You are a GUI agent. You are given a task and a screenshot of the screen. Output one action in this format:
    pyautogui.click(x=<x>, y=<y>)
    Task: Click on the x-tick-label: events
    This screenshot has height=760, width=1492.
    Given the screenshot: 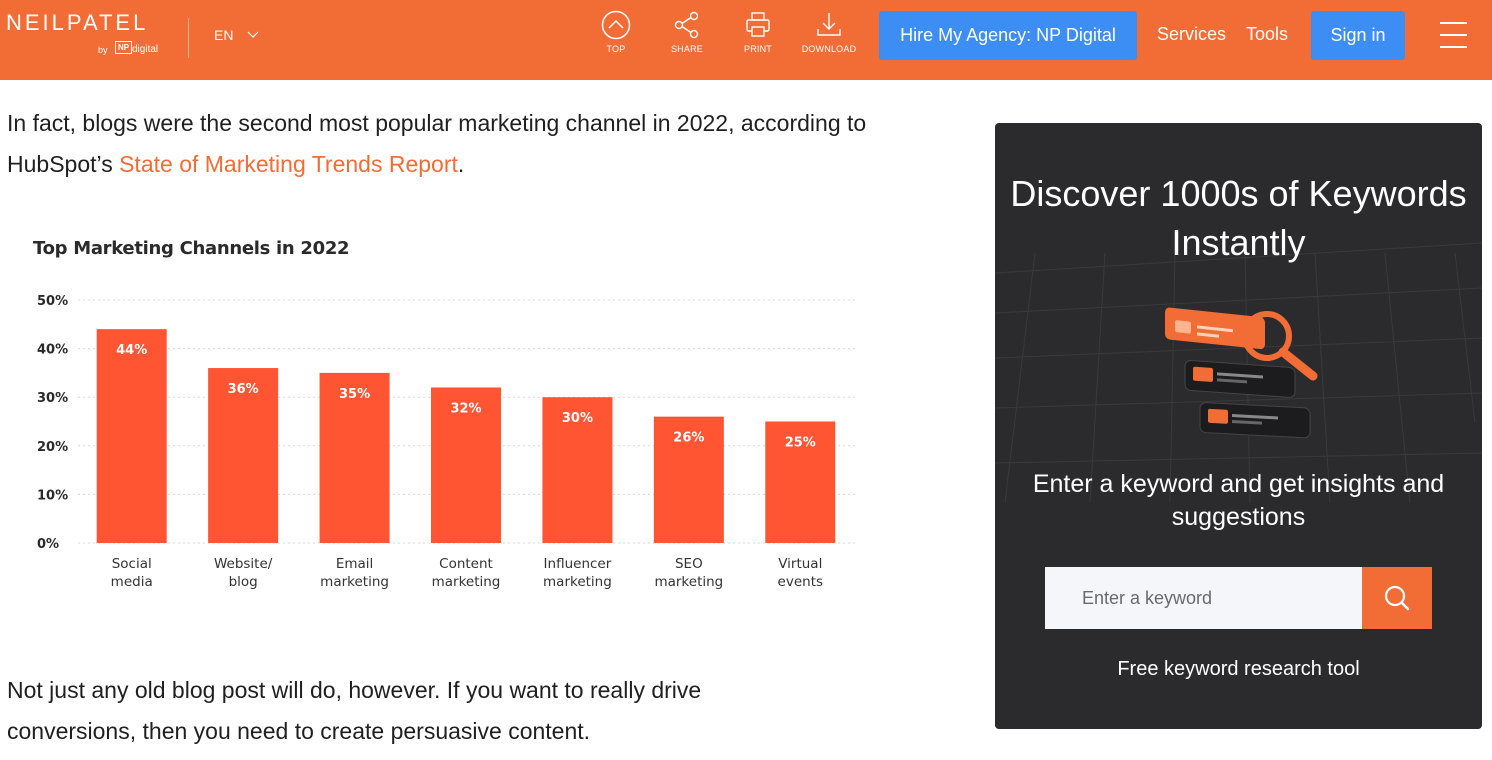 What is the action you would take?
    pyautogui.click(x=800, y=582)
    